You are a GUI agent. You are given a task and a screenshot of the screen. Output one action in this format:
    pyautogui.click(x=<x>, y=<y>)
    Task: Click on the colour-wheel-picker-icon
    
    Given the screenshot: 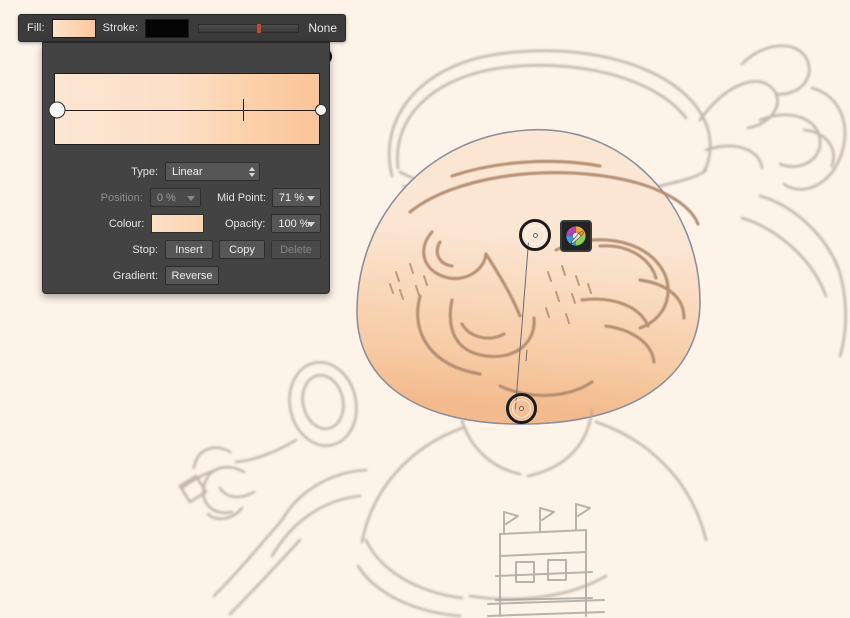 What is the action you would take?
    pyautogui.click(x=576, y=236)
    